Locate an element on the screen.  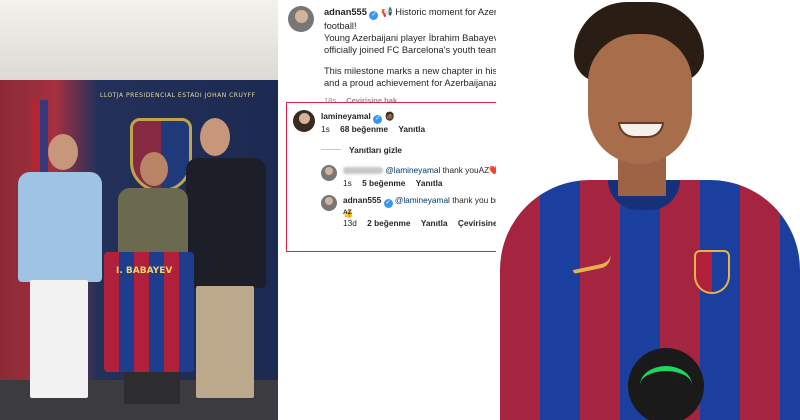
comment-likes: 68 beğenme is located at coordinates (364, 129).